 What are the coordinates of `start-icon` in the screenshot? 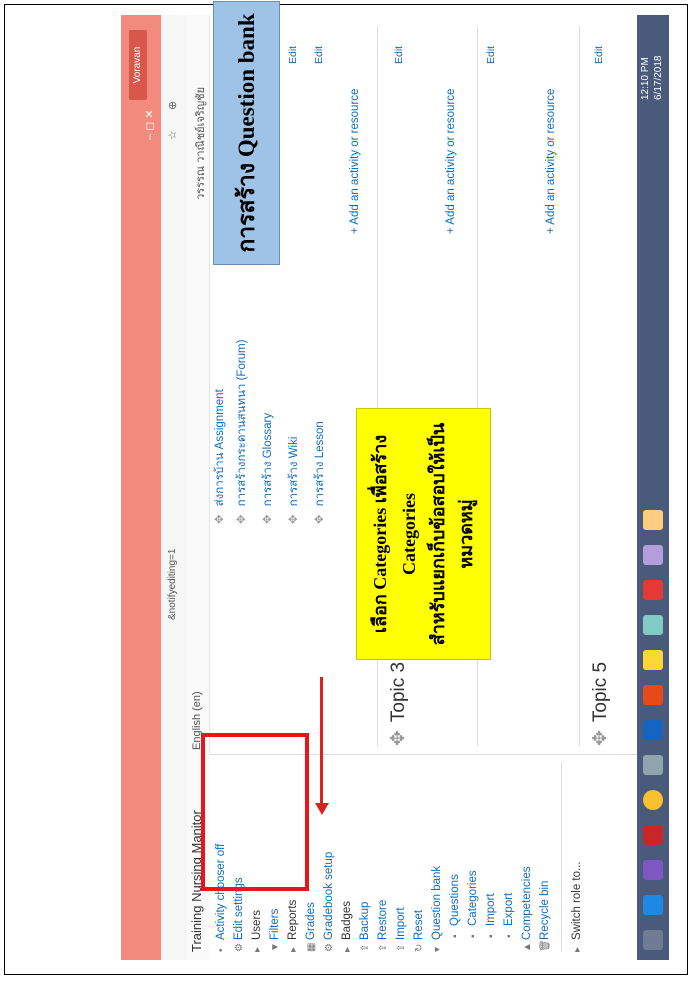 It's located at (653, 940).